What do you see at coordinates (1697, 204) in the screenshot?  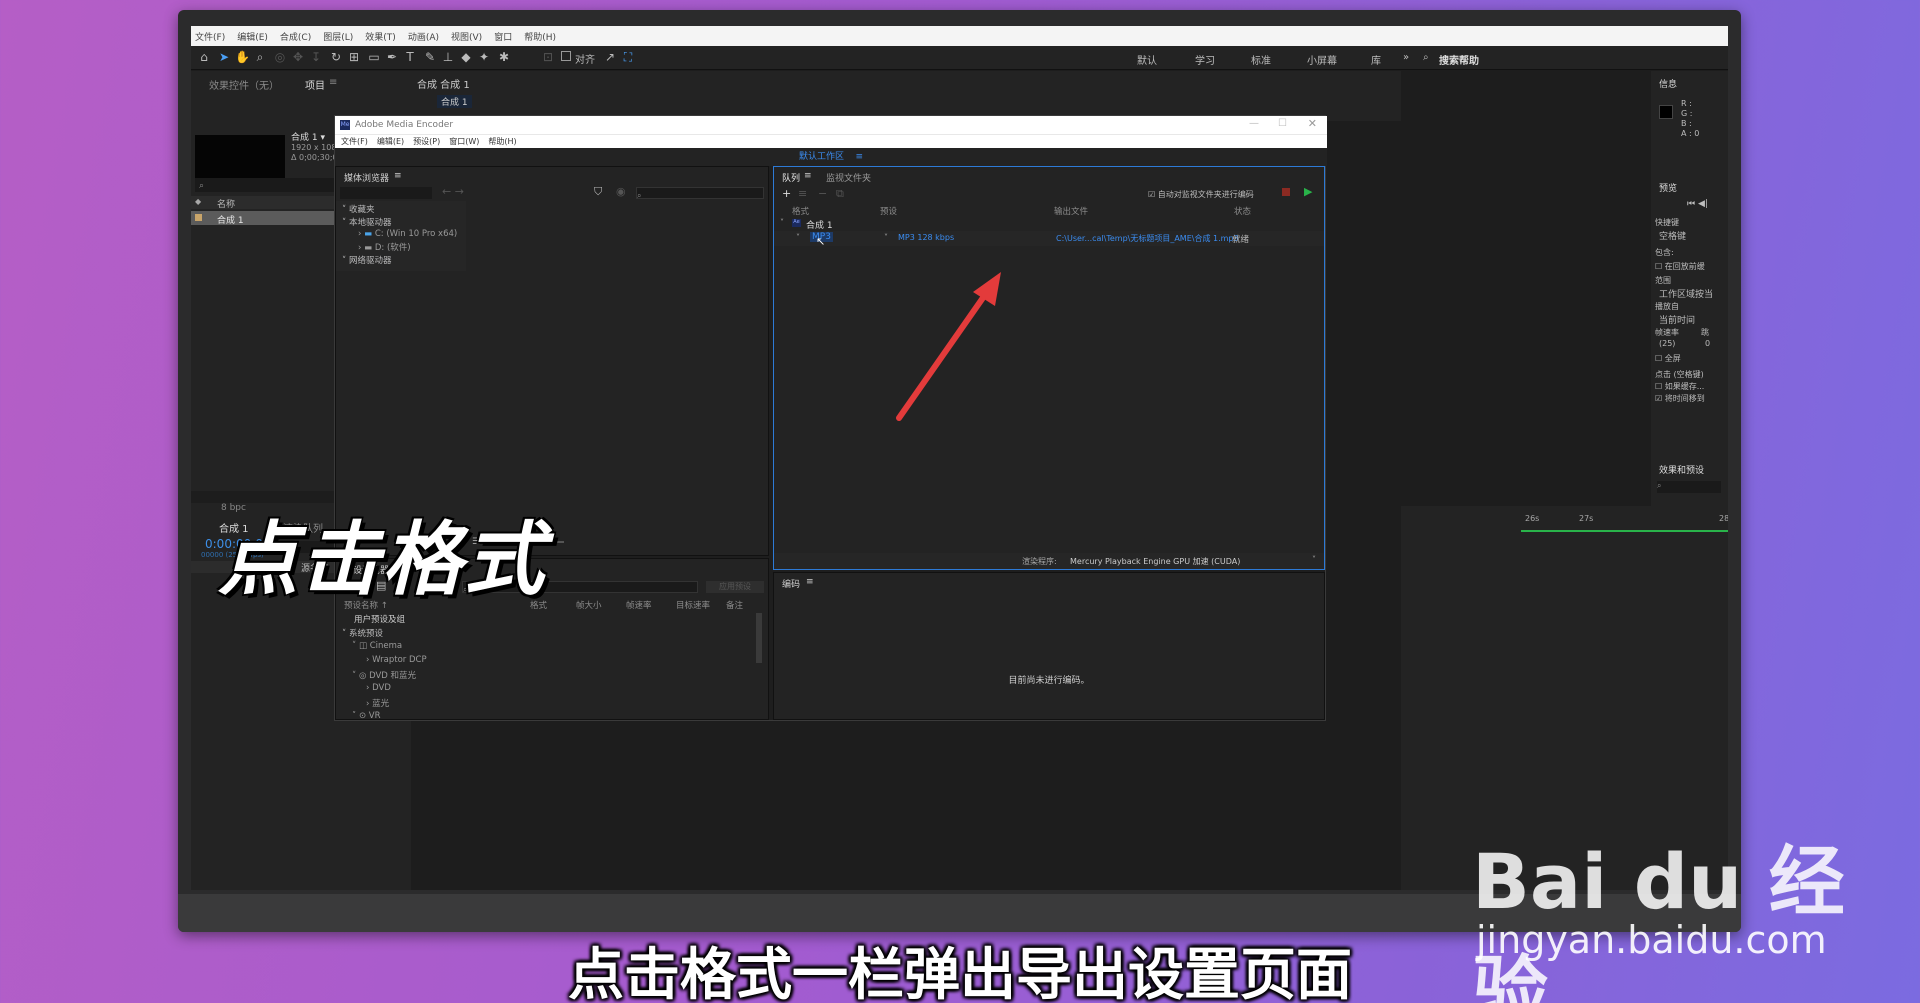 I see `preview-first-frame-icon: ⏮ ◀|` at bounding box center [1697, 204].